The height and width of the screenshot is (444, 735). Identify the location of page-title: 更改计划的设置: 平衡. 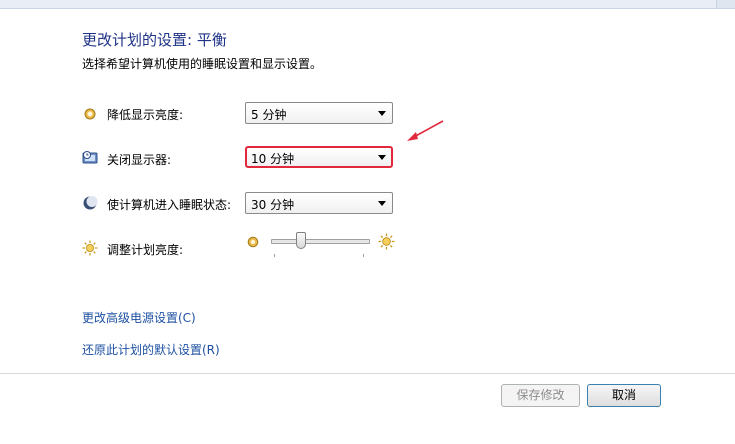
(154, 40).